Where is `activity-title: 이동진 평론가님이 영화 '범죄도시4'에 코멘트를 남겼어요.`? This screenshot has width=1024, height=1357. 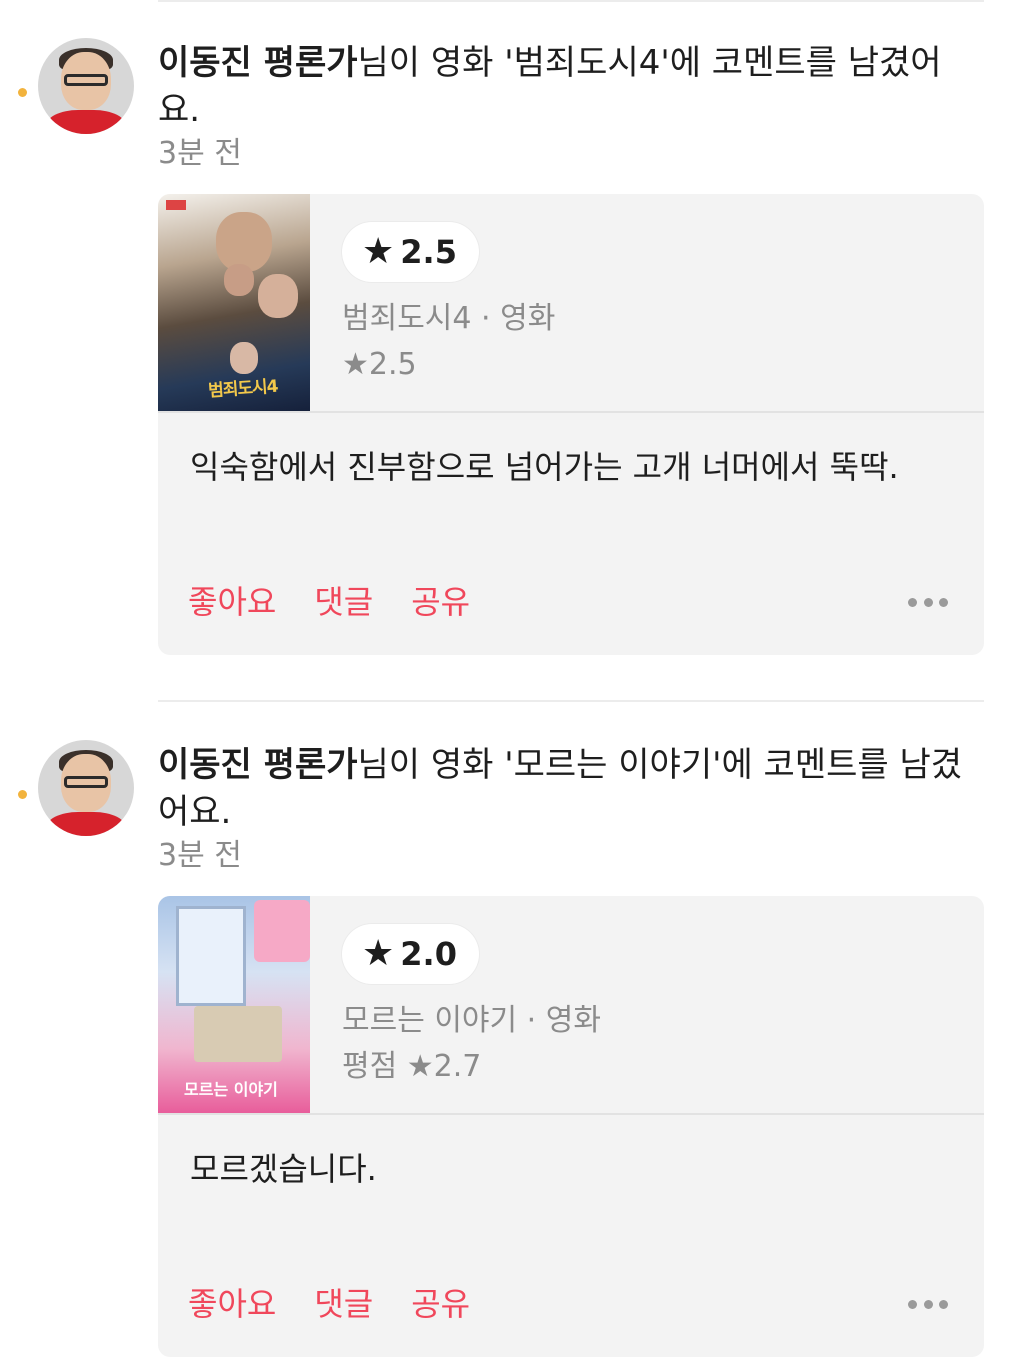
activity-title: 이동진 평론가님이 영화 '범죄도시4'에 코멘트를 남겼어요. is located at coordinates (568, 87).